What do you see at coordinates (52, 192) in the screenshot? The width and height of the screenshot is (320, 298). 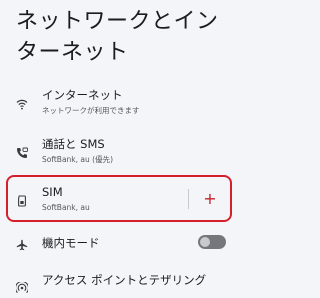 I see `sim-title: SIM` at bounding box center [52, 192].